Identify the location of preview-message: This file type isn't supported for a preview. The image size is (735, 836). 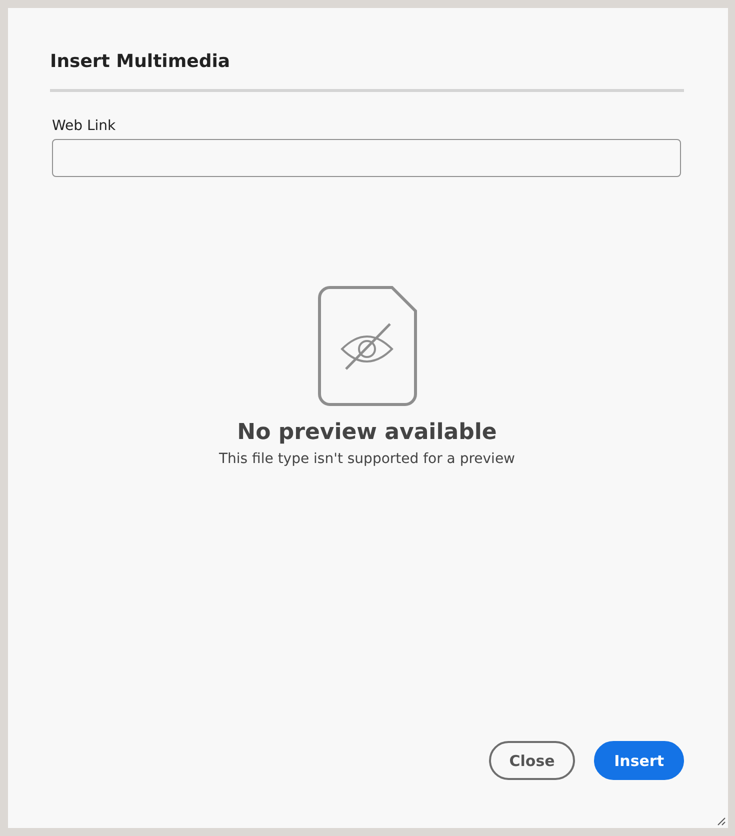
(367, 459).